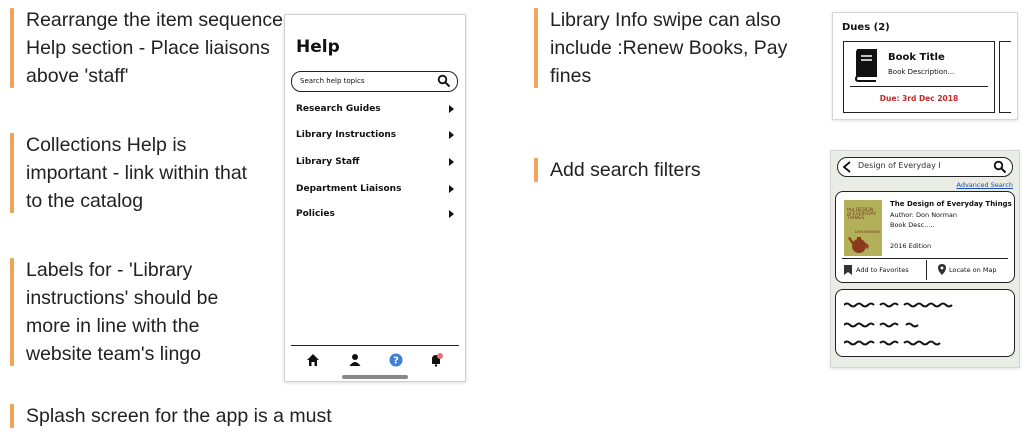  Describe the element at coordinates (848, 270) in the screenshot. I see `bookmark-icon` at that location.